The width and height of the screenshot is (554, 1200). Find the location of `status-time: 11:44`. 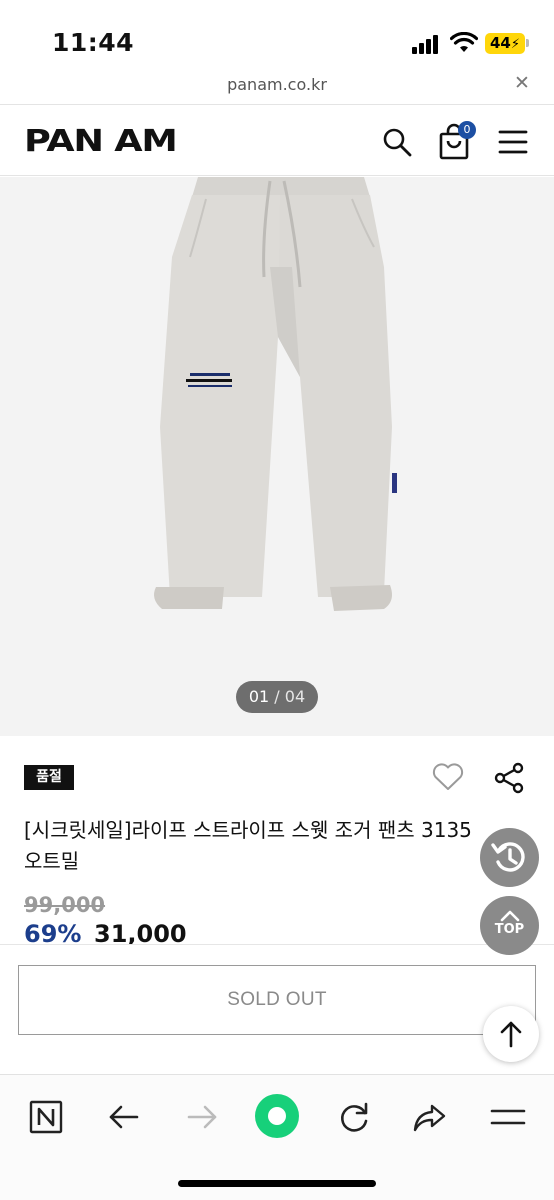

status-time: 11:44 is located at coordinates (93, 42).